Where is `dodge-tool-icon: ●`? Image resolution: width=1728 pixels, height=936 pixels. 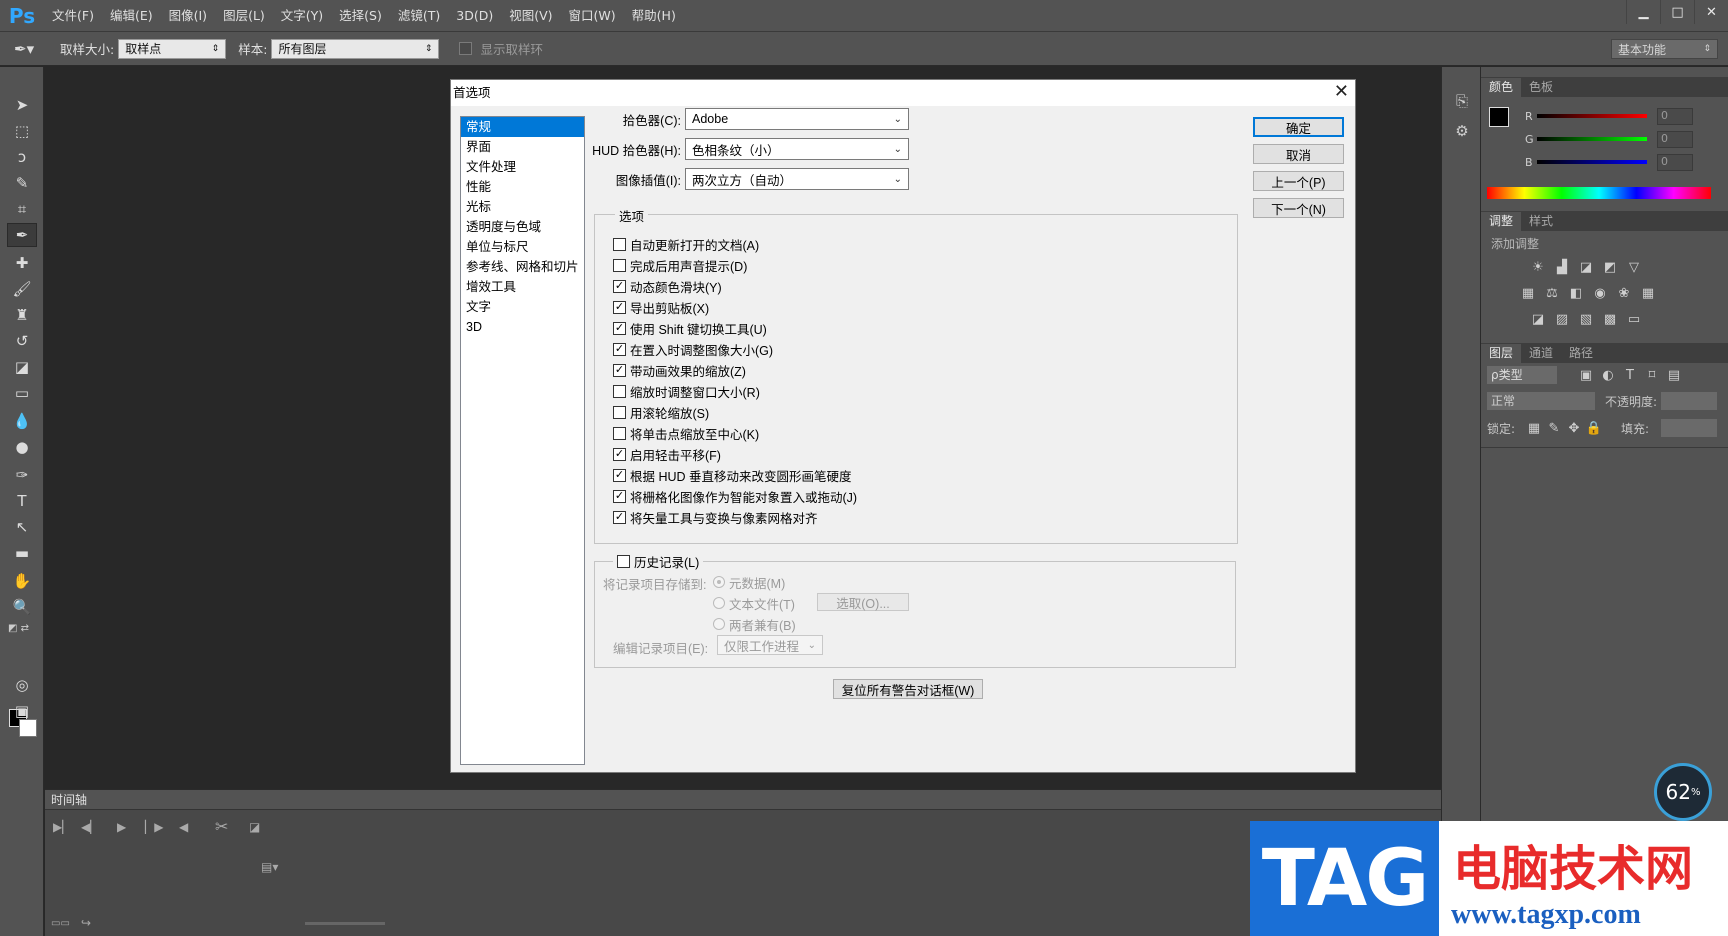 dodge-tool-icon: ● is located at coordinates (22, 447).